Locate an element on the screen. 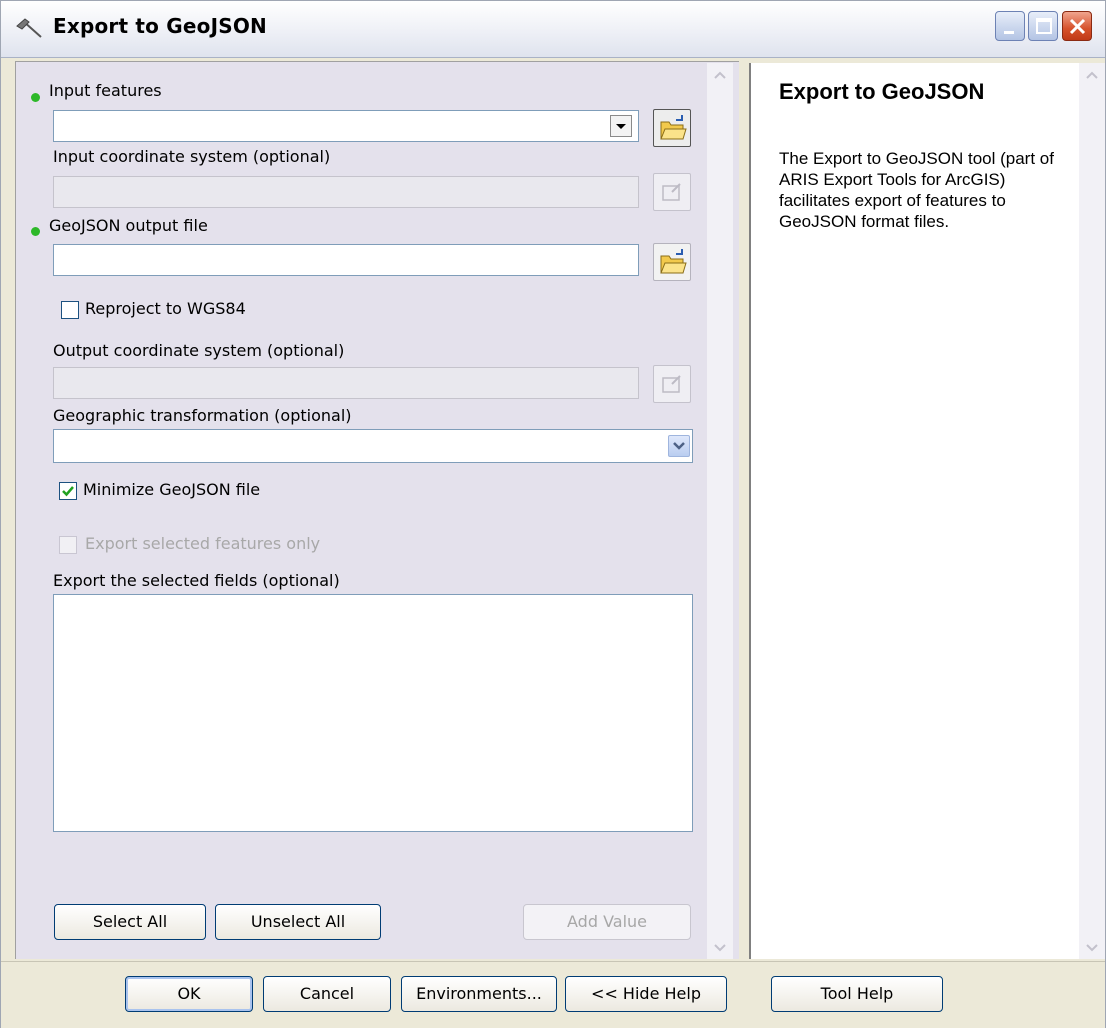 Image resolution: width=1106 pixels, height=1028 pixels. minimize-label: Minimize GeoJSON file is located at coordinates (172, 489).